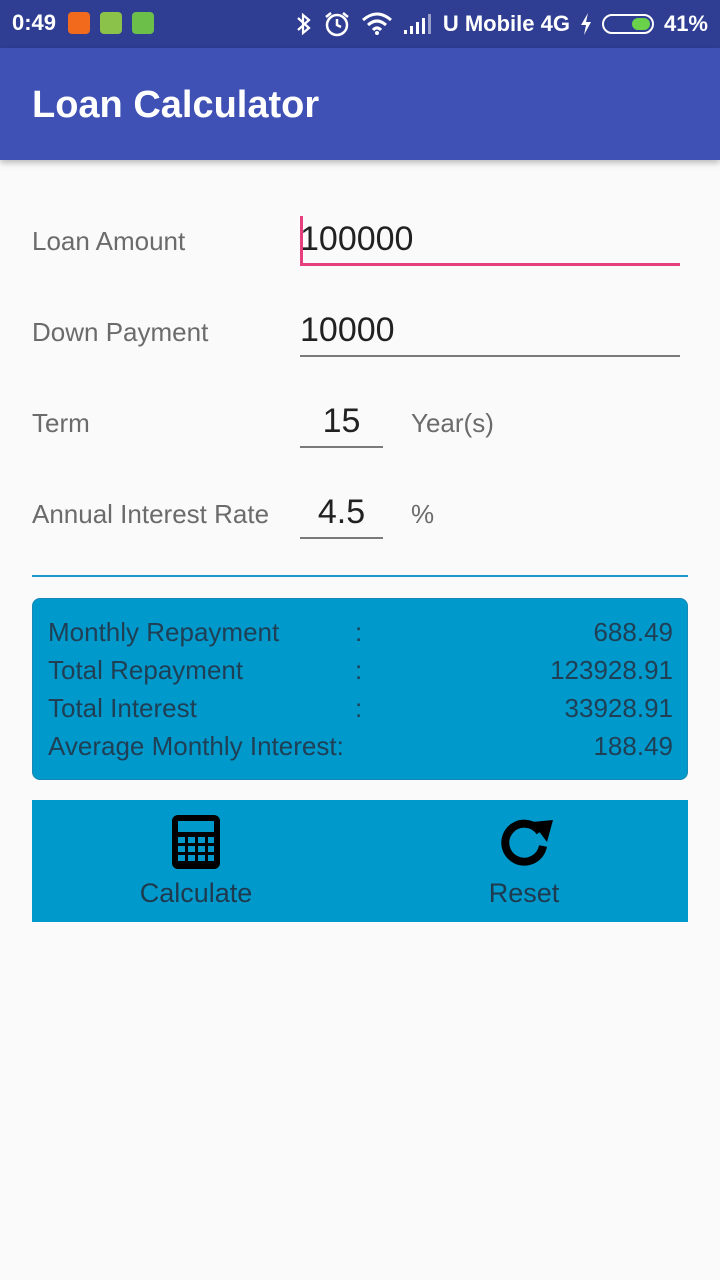 The width and height of the screenshot is (720, 1280). What do you see at coordinates (360, 104) in the screenshot?
I see `app-bar: Loan Calculator` at bounding box center [360, 104].